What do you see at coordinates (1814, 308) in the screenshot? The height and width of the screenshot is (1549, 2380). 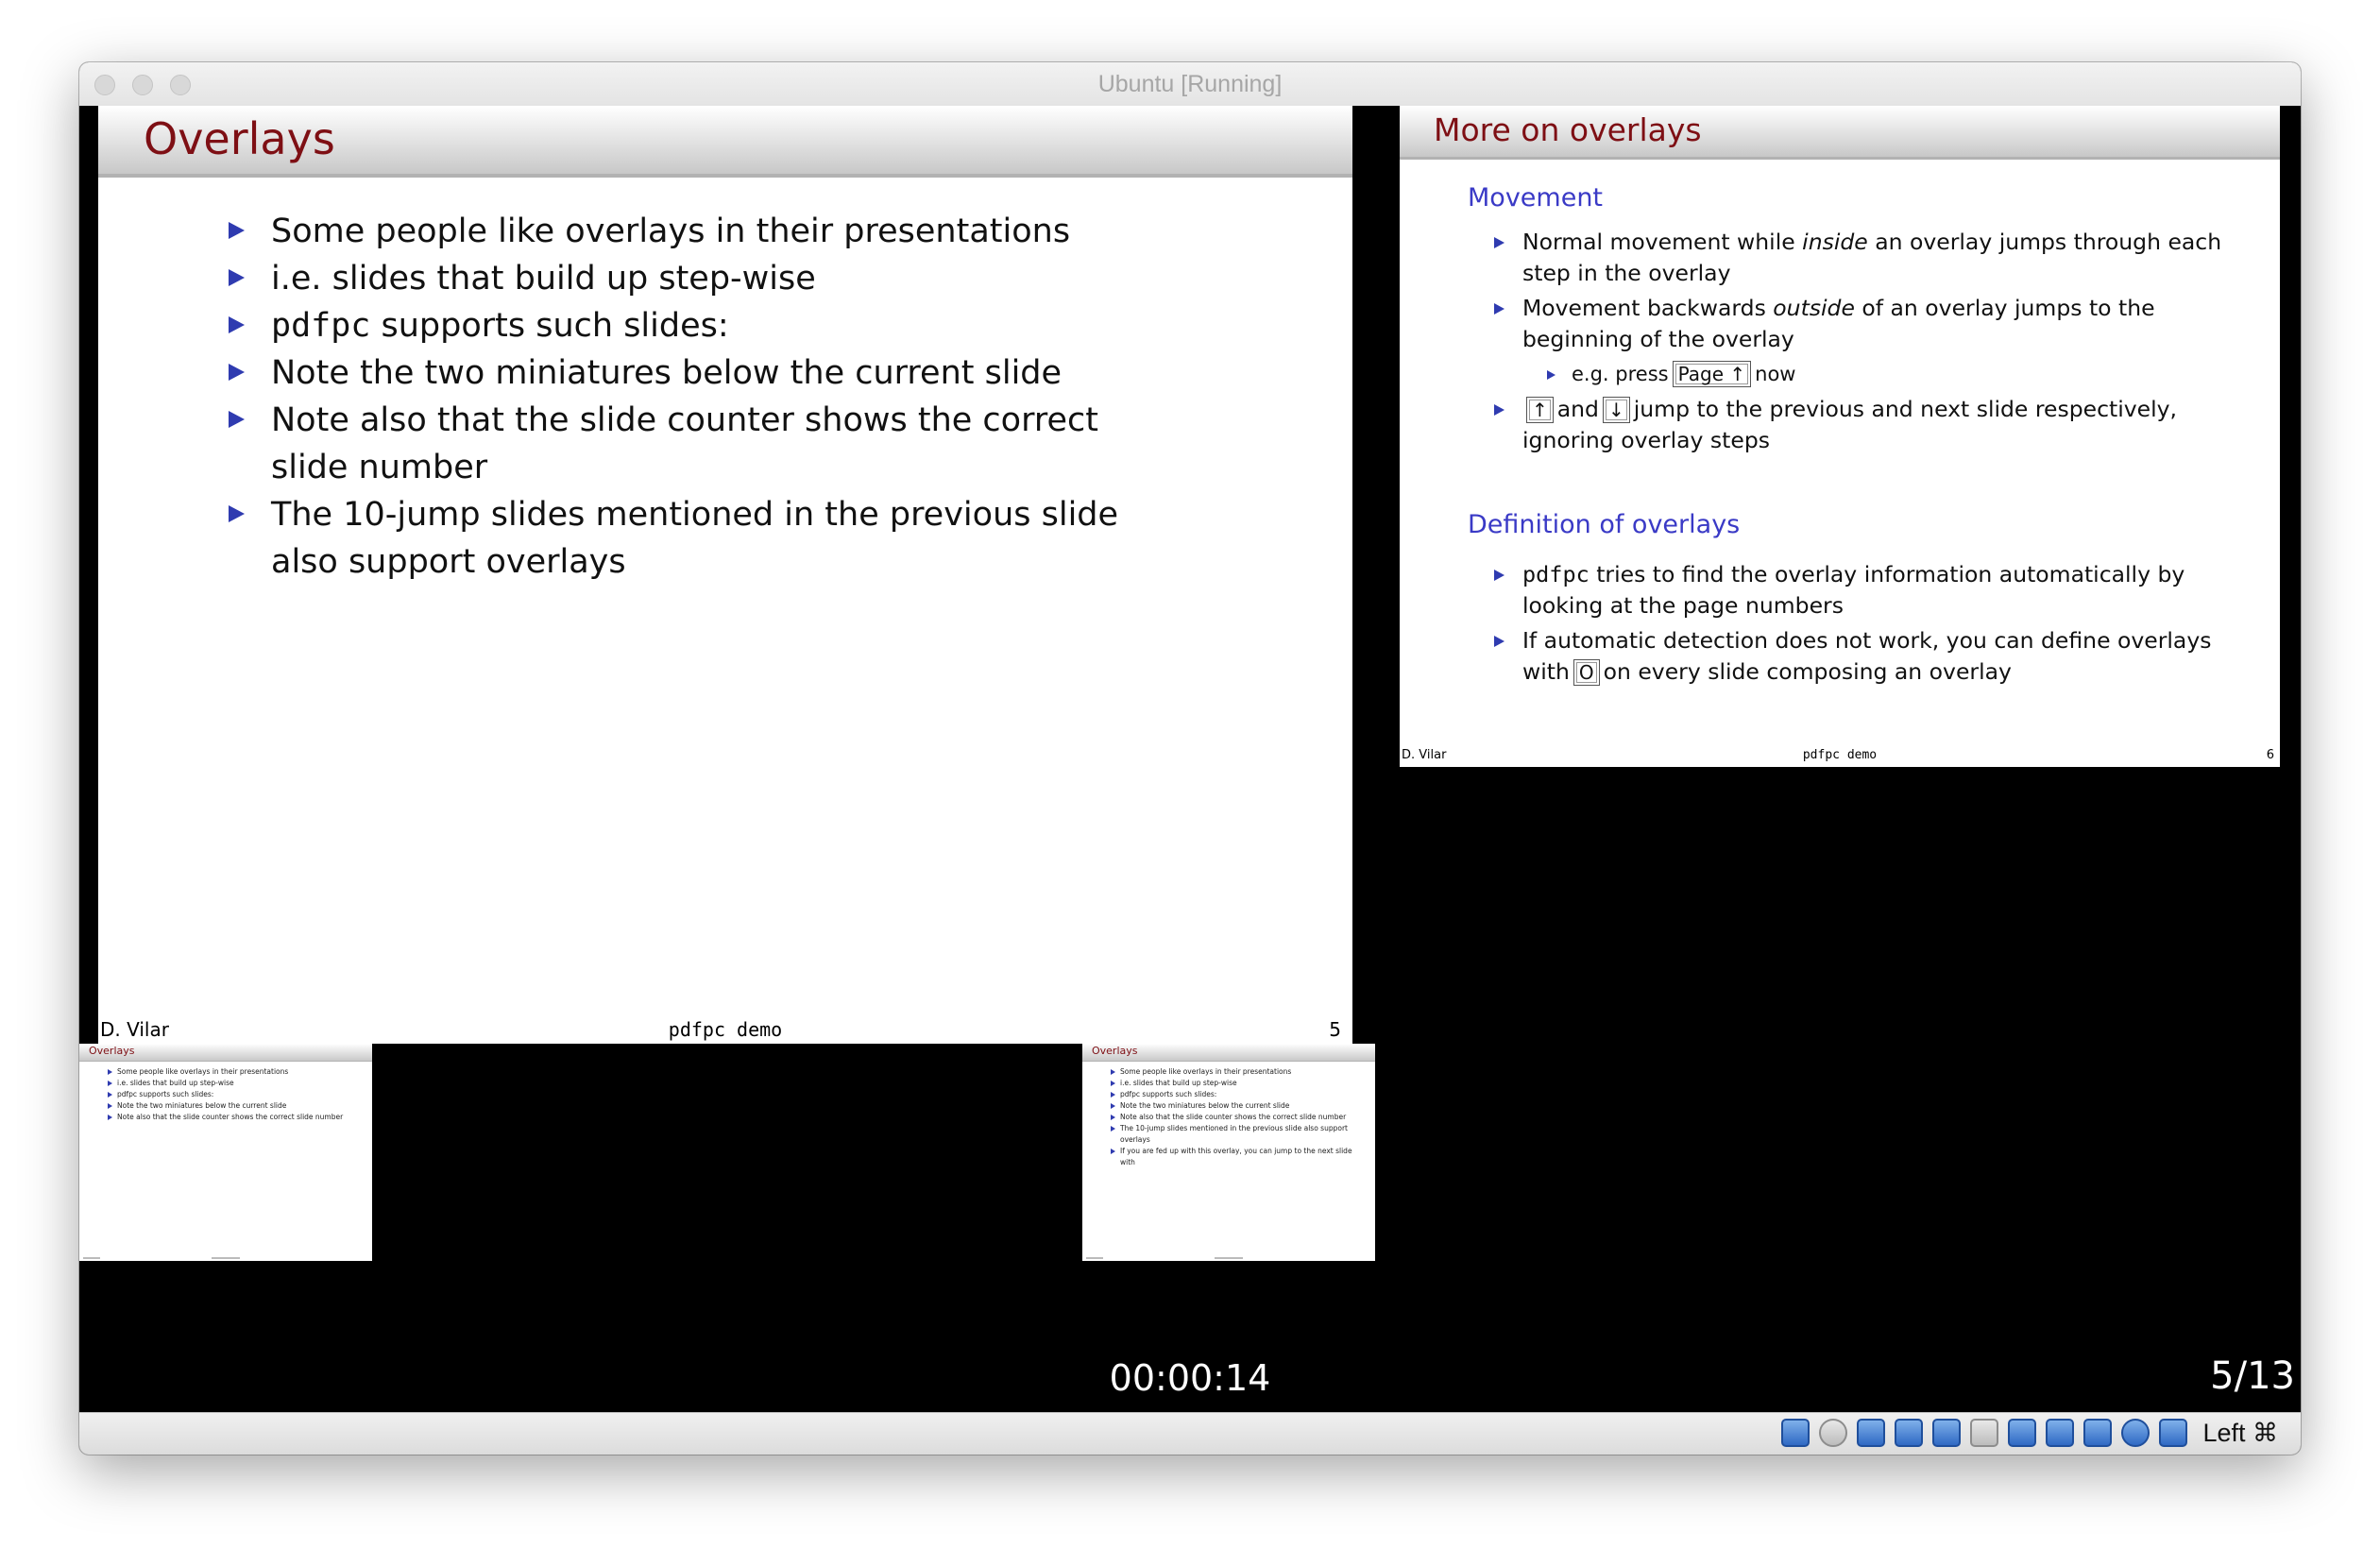 I see `item-emphasis: outside` at bounding box center [1814, 308].